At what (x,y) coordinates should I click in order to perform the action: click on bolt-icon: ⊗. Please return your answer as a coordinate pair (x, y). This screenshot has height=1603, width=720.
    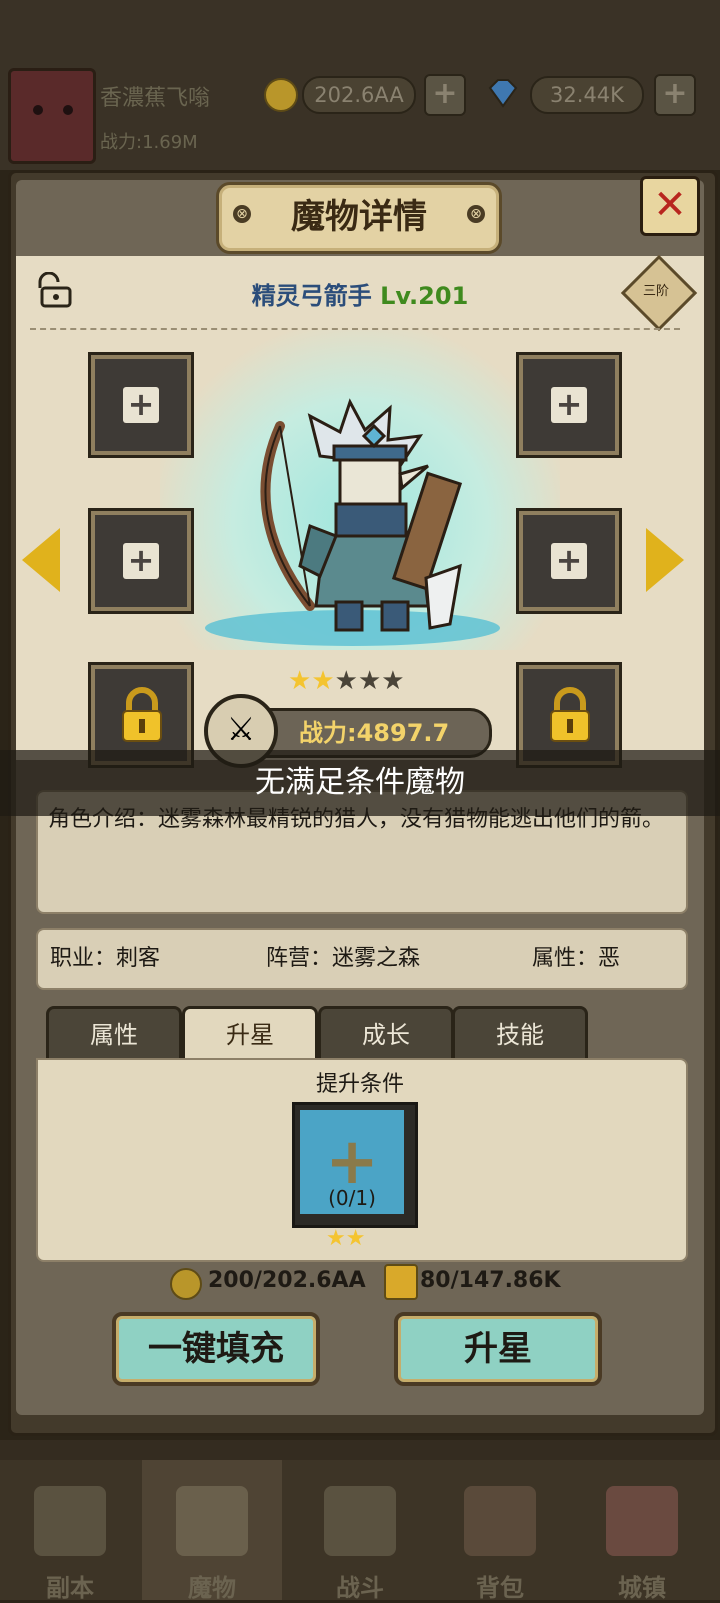
    Looking at the image, I should click on (476, 214).